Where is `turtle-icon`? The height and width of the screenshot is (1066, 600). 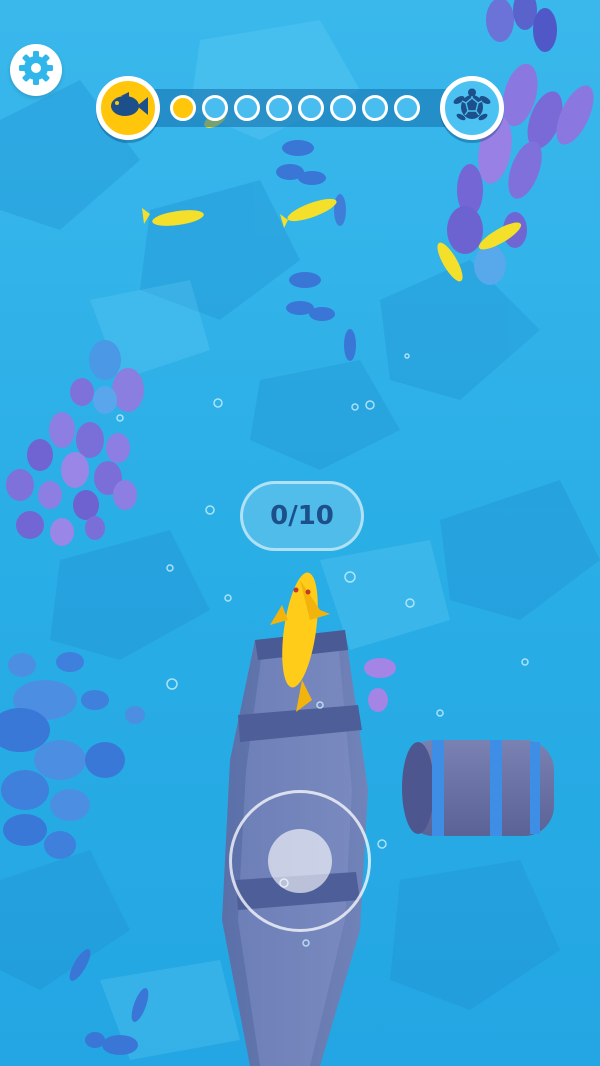
turtle-icon is located at coordinates (472, 108).